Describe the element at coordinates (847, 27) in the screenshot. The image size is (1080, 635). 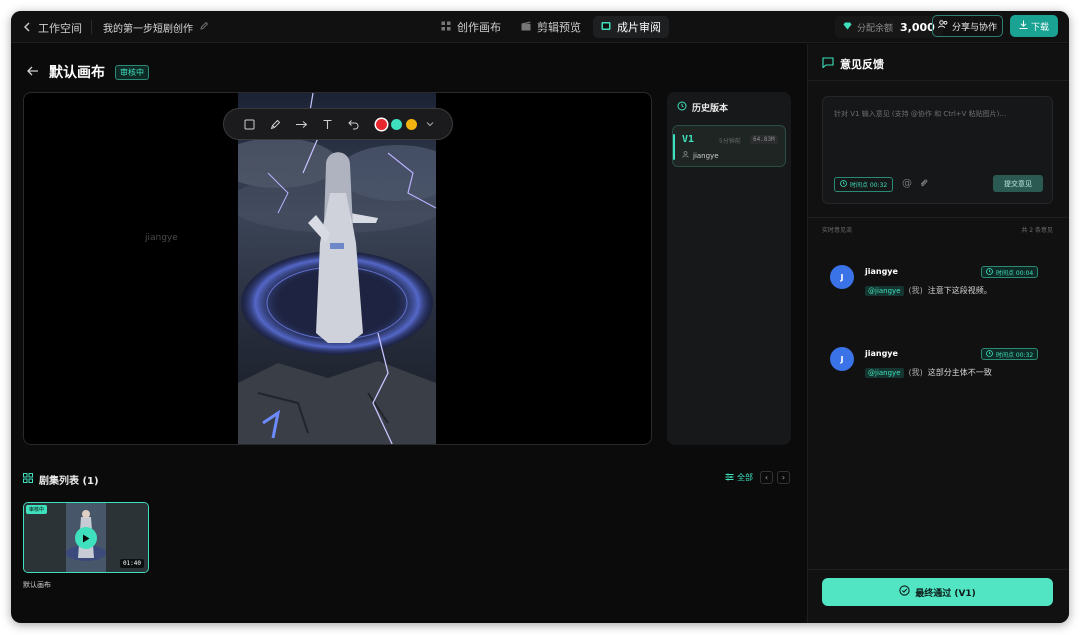
I see `diamond-icon` at that location.